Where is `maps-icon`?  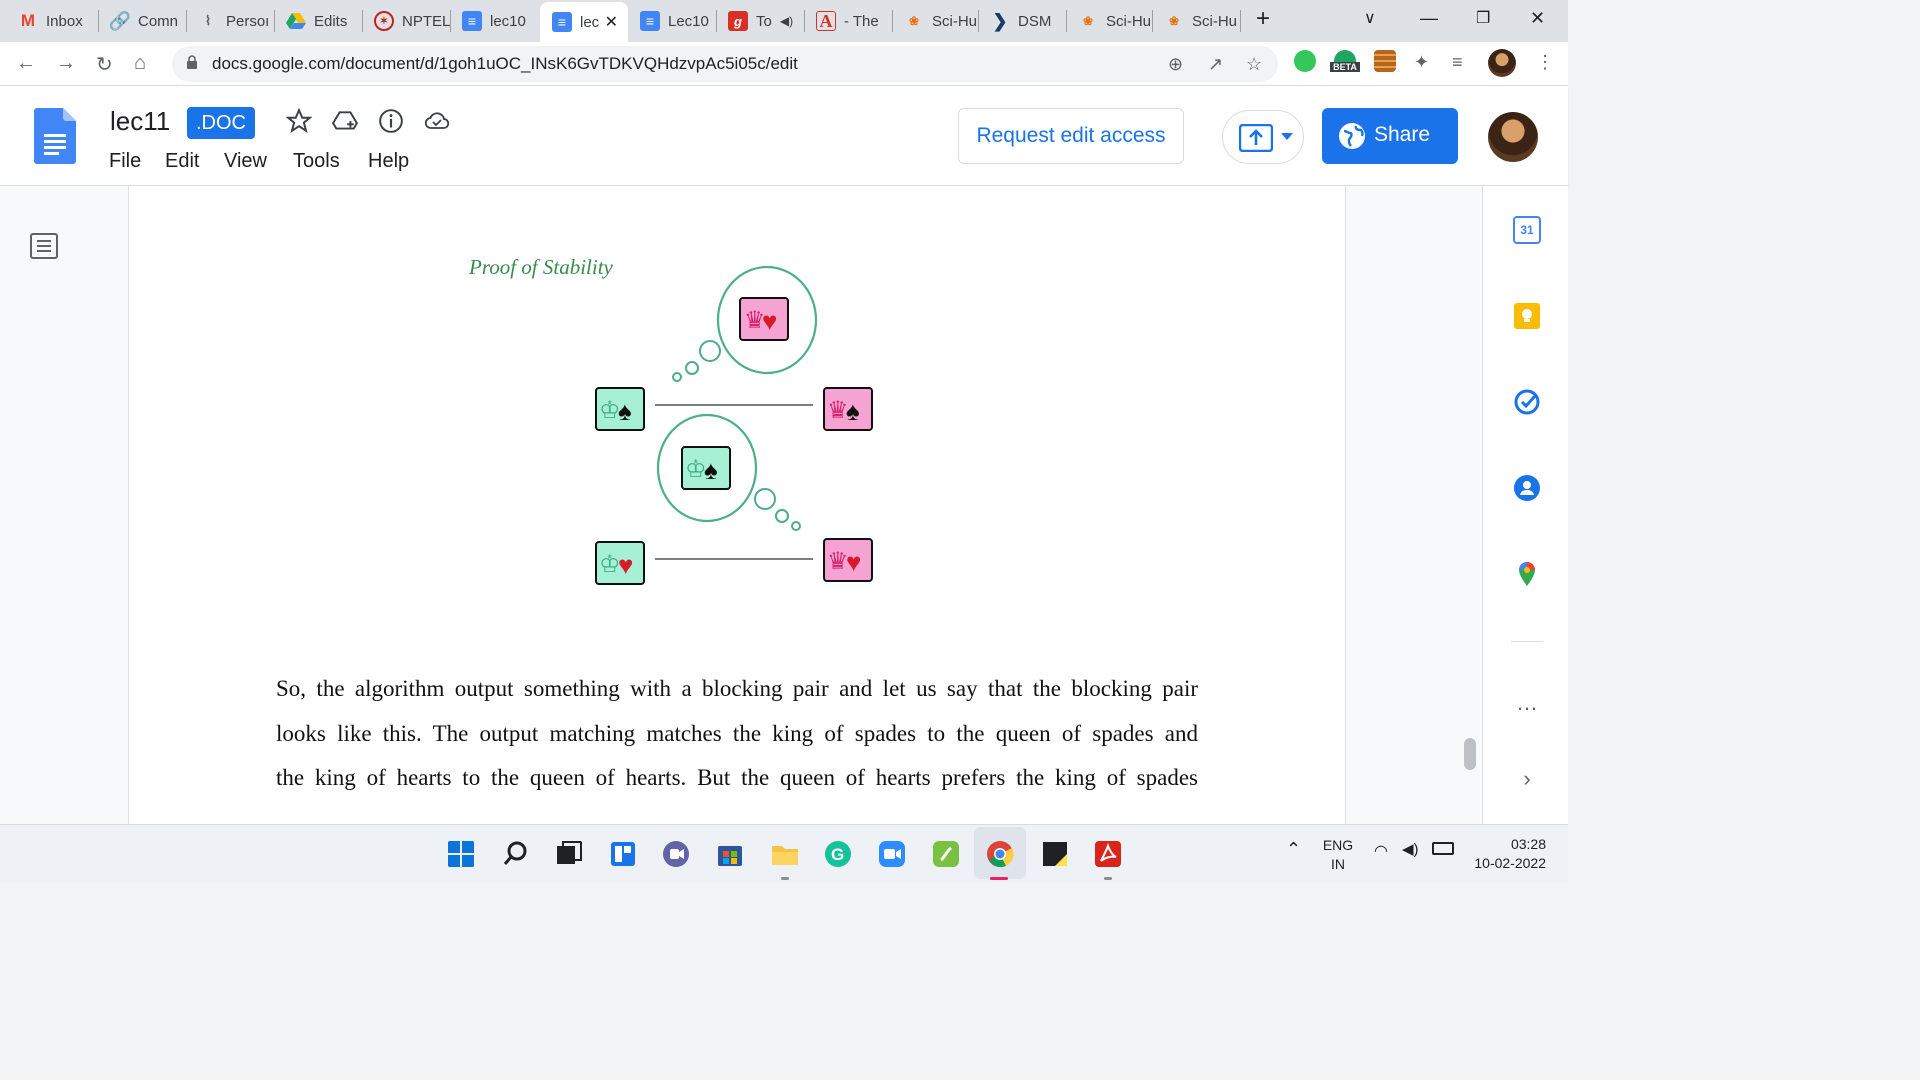 maps-icon is located at coordinates (1527, 574).